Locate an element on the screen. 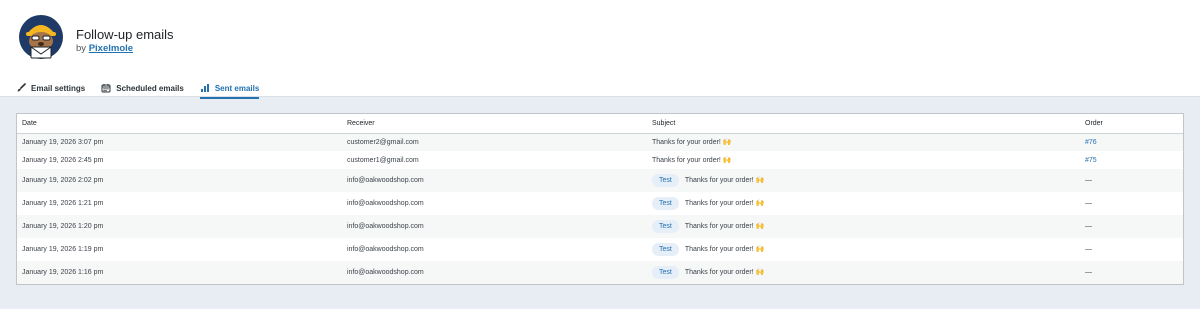 This screenshot has width=1200, height=309. tab-label: Scheduled emails is located at coordinates (150, 88).